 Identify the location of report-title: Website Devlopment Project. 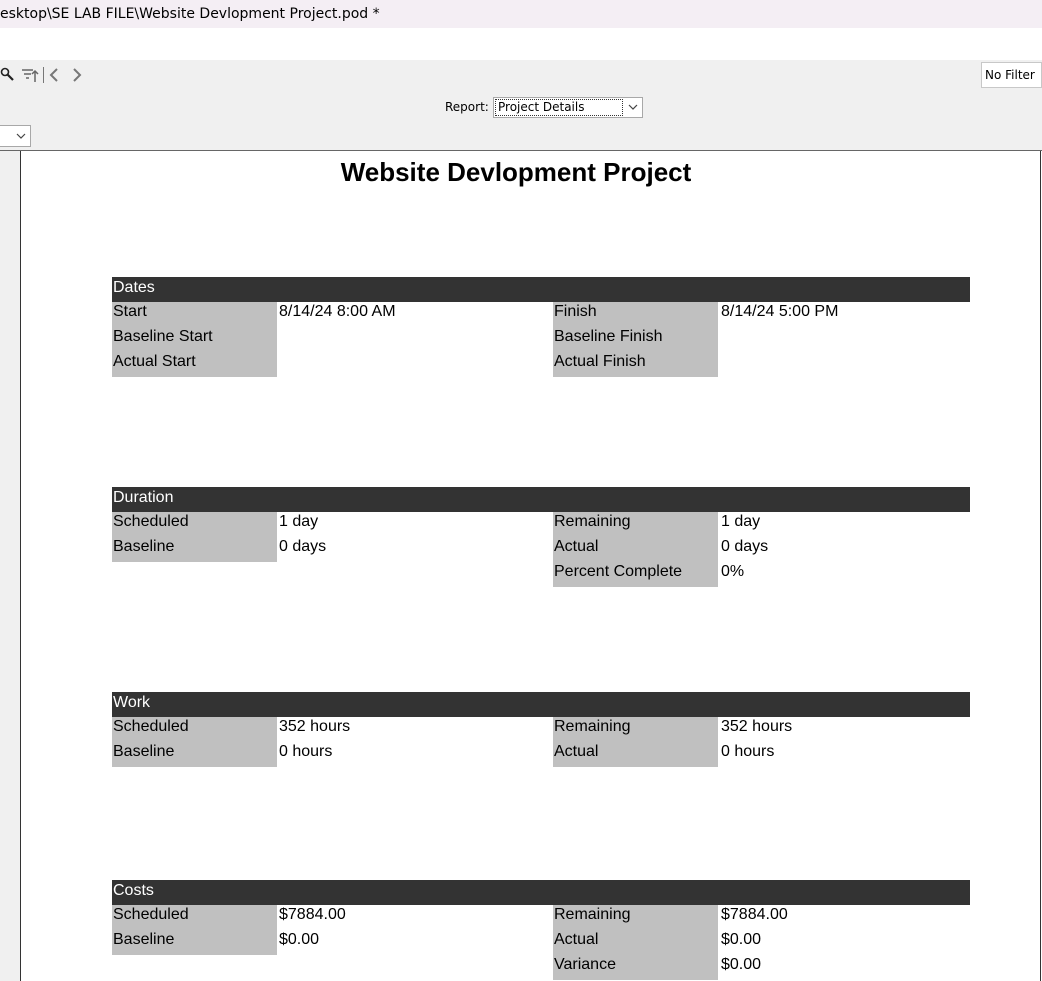
(516, 172).